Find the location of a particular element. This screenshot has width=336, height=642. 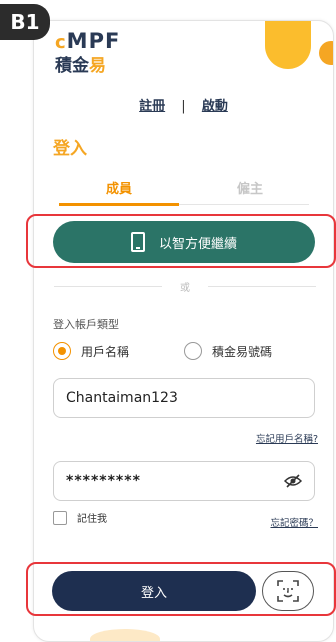

tab-member: 成員 is located at coordinates (119, 187).